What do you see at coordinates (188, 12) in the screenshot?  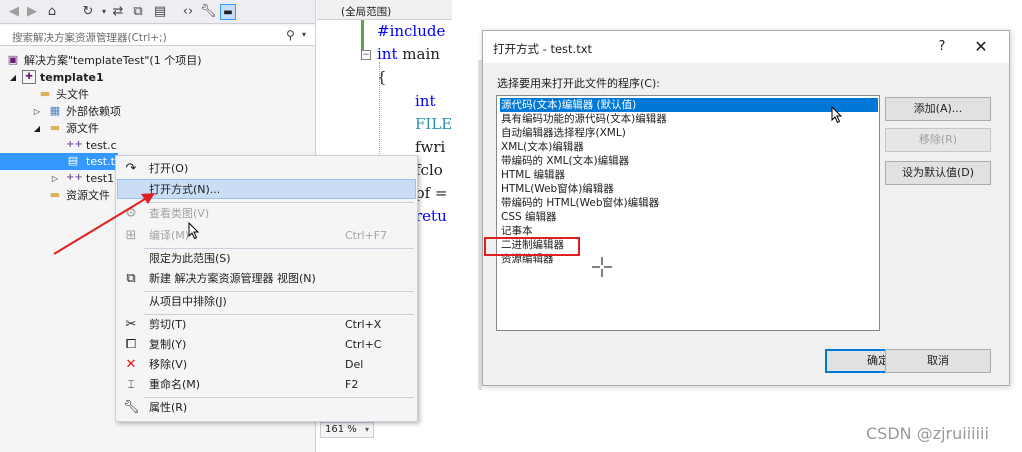 I see `view-code-icon: ‹›` at bounding box center [188, 12].